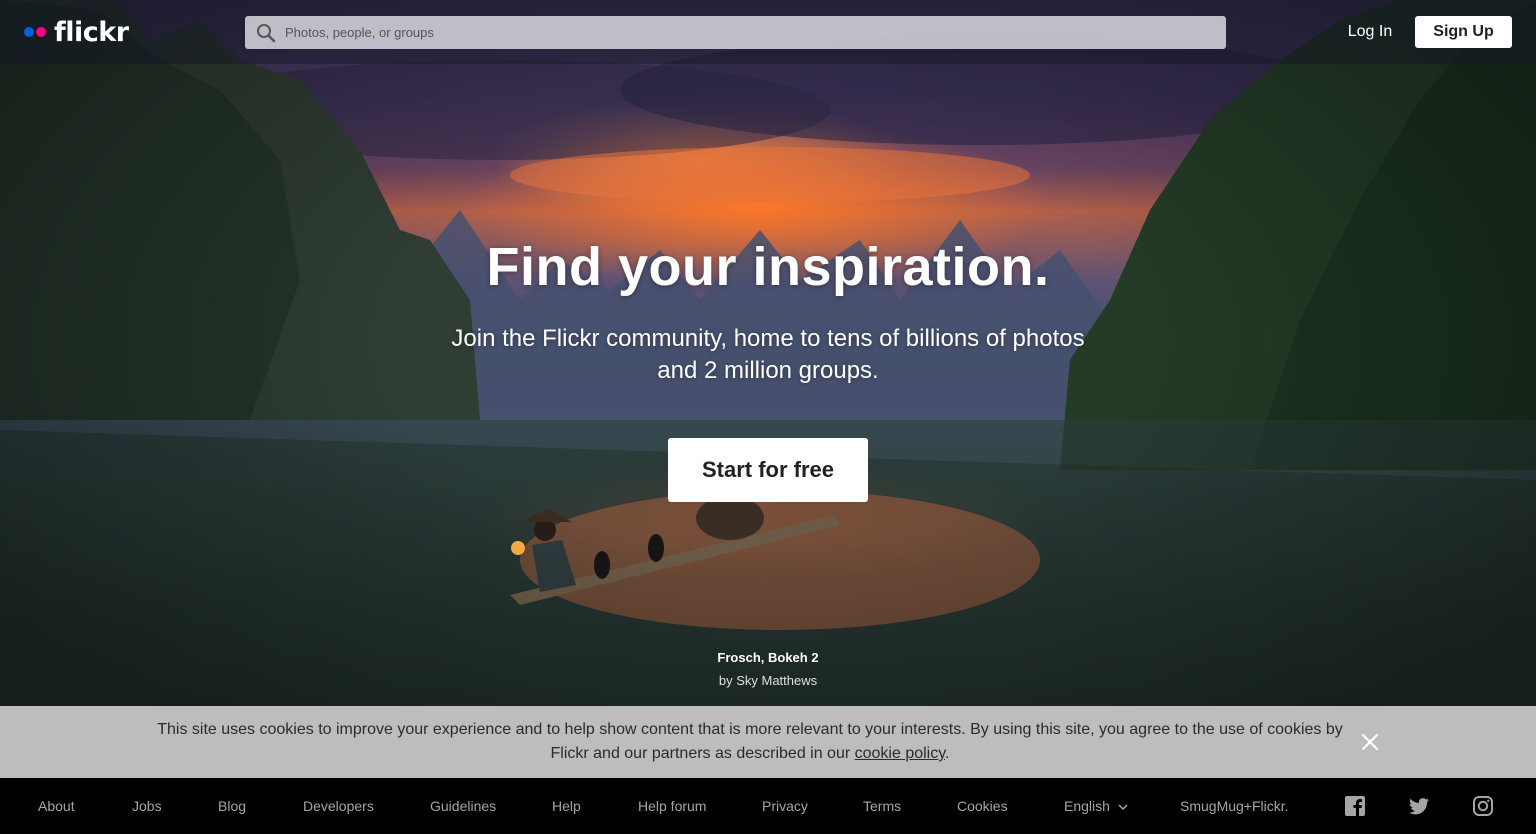 The height and width of the screenshot is (834, 1536). I want to click on photo-credit-author: Sky Matthews, so click(776, 680).